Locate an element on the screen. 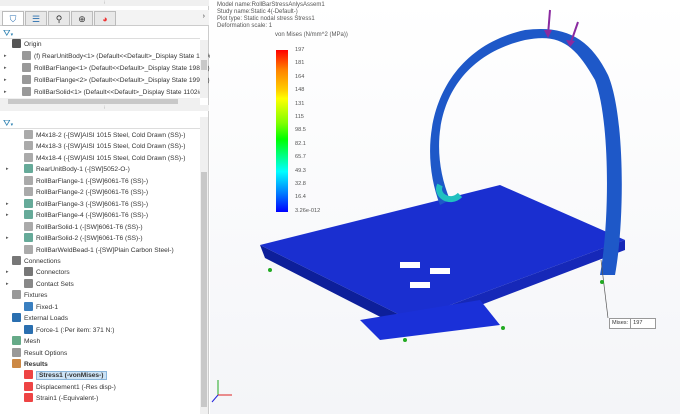  tree-item: Strain1 (-Equivalent-) is located at coordinates (61, 398).